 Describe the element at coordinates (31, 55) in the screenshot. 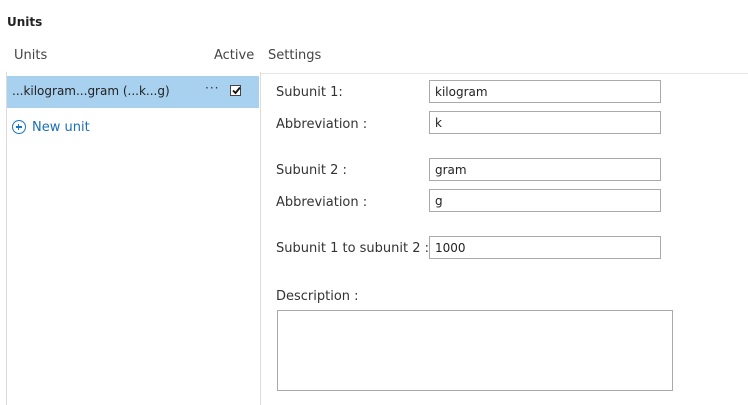

I see `column-header-units: Units` at that location.